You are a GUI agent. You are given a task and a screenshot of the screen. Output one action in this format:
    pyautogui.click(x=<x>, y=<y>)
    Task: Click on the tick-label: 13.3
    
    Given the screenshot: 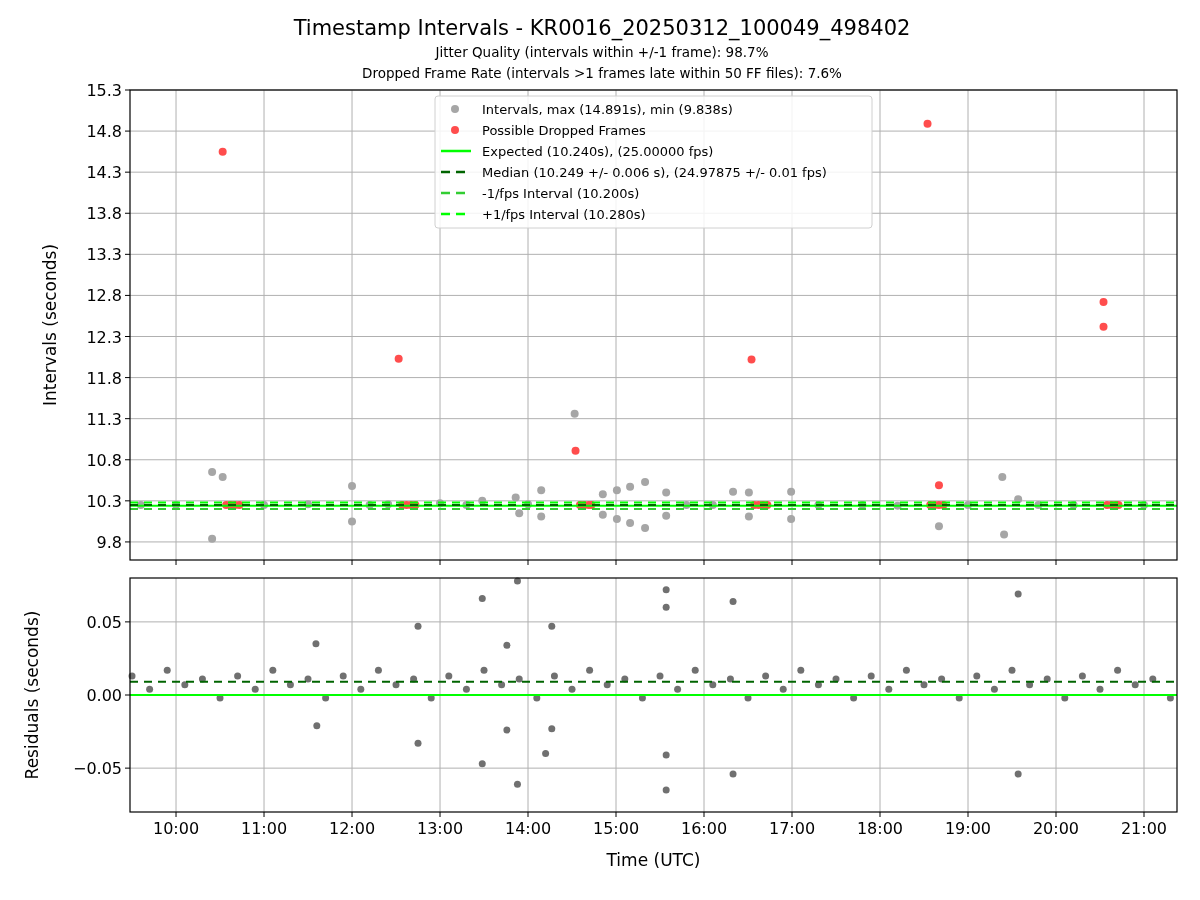 What is the action you would take?
    pyautogui.click(x=104, y=255)
    